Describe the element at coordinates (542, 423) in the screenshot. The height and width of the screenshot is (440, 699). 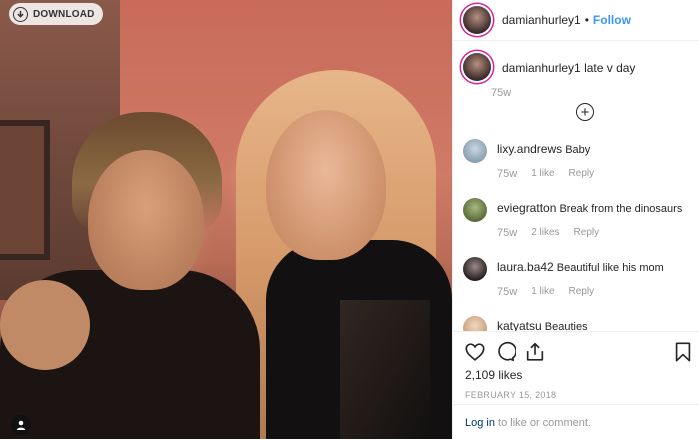
I see `login-prompt-text: to like or comment.` at that location.